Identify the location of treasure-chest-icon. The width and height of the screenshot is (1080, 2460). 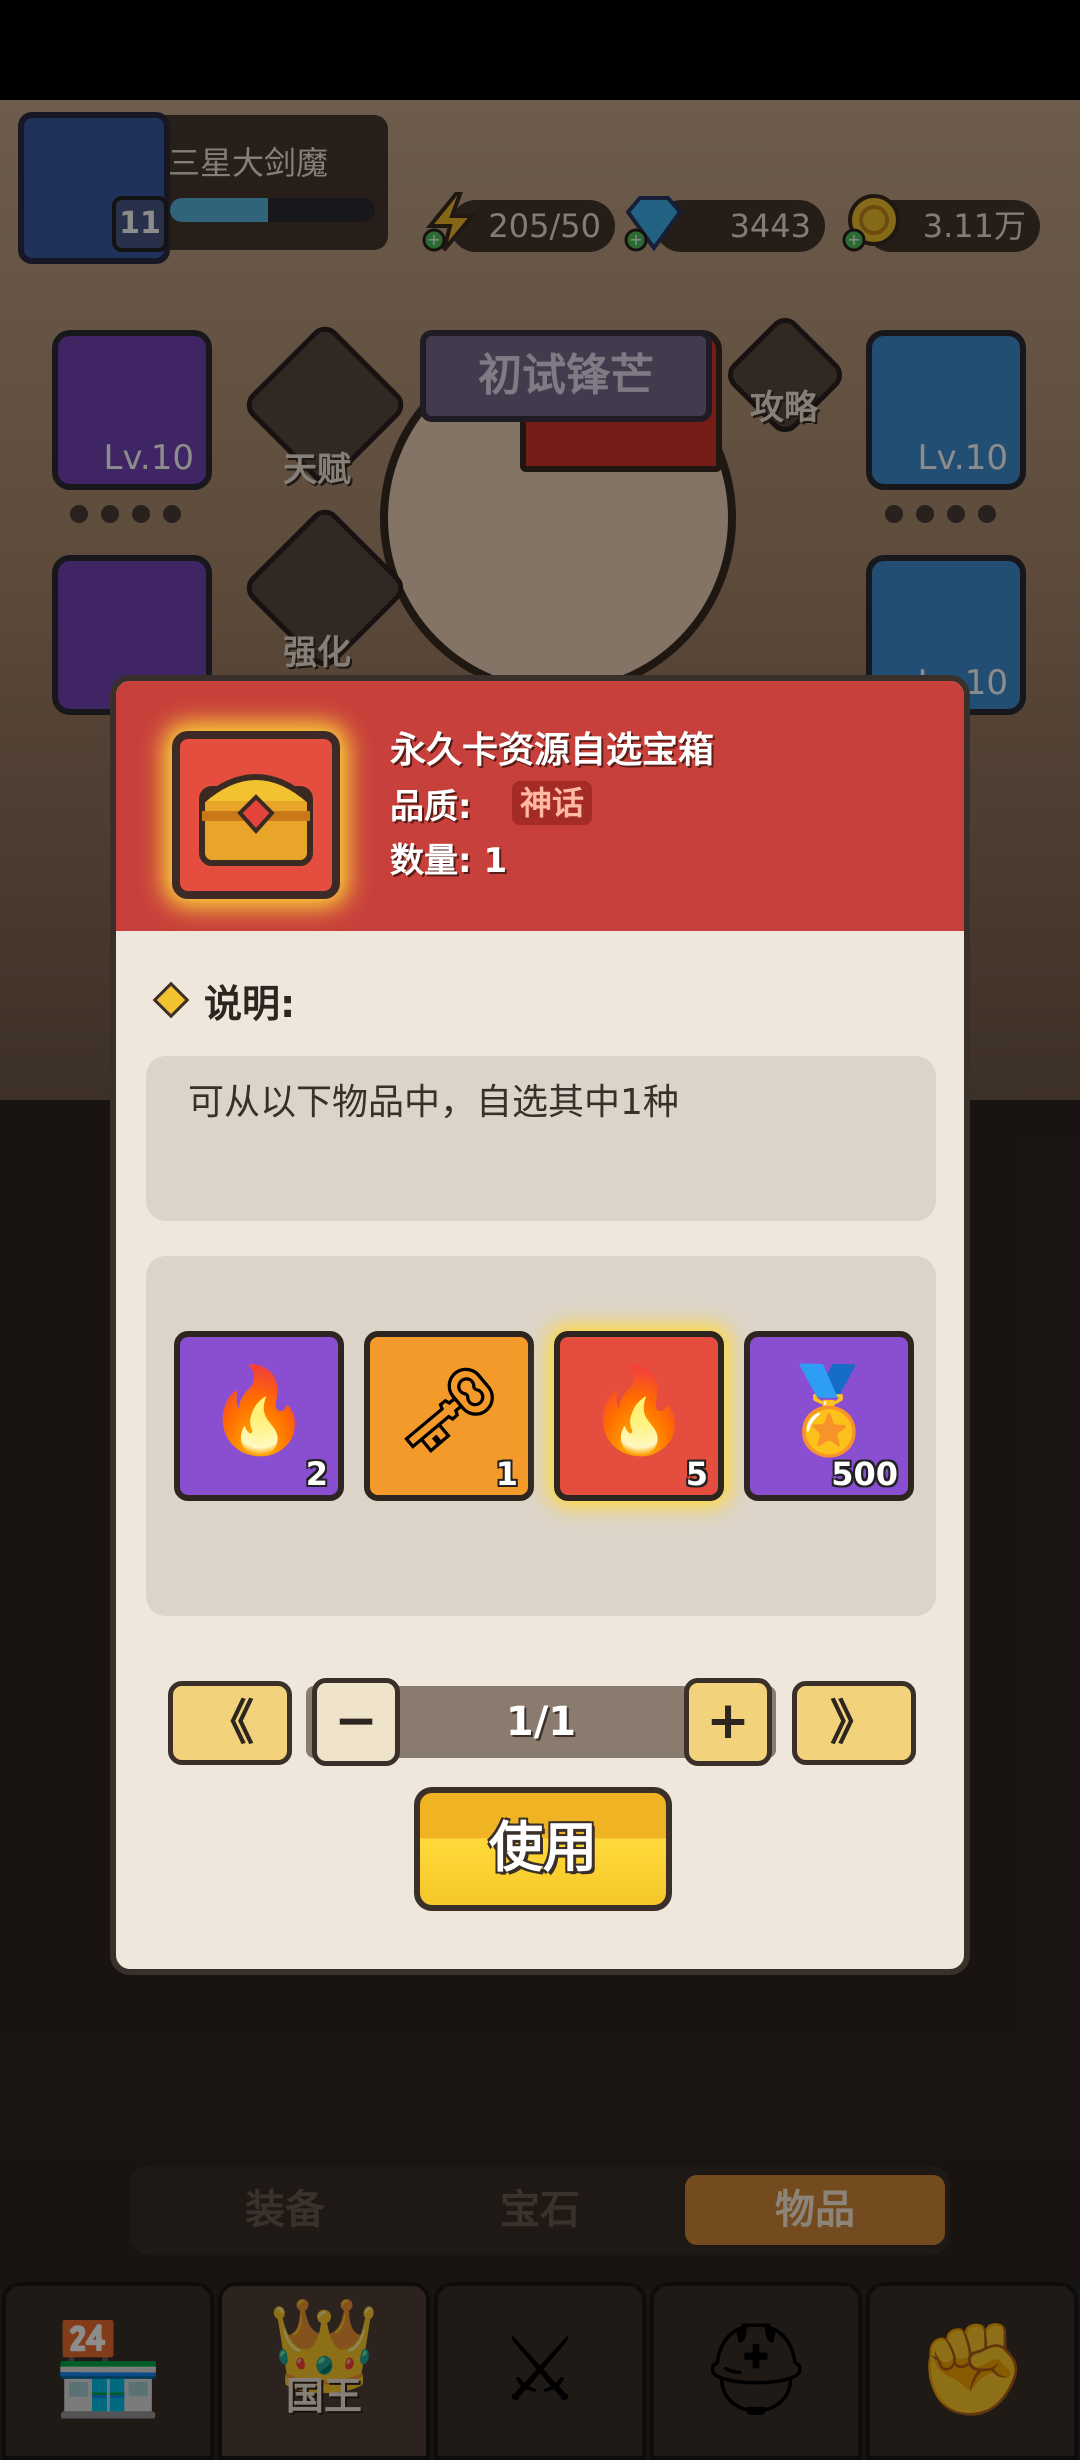
(256, 820).